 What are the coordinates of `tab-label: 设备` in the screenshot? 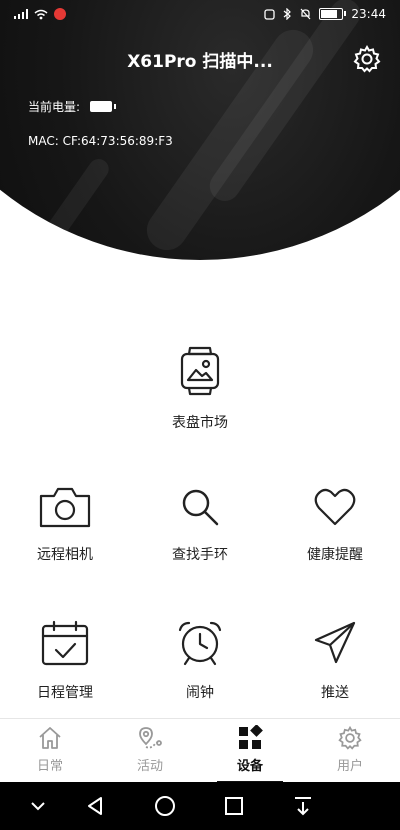 It's located at (249, 766).